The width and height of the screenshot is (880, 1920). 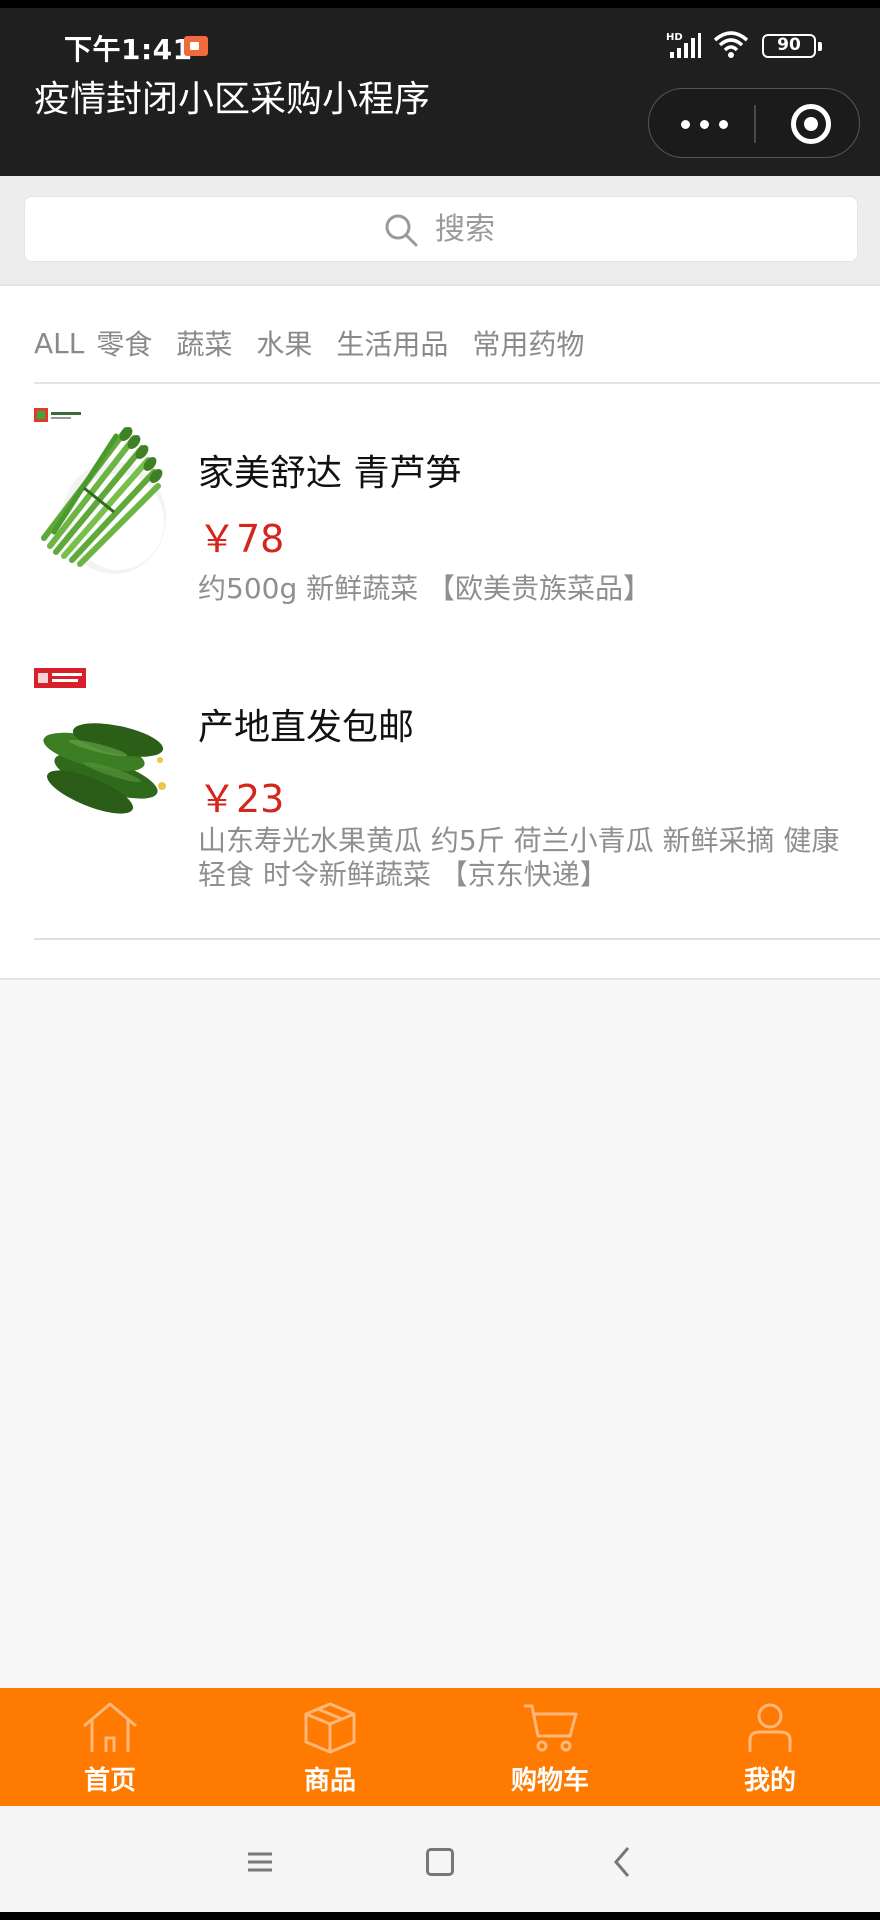 What do you see at coordinates (440, 1747) in the screenshot?
I see `bottom-tab-bar: 首页 商品 购物车 我的` at bounding box center [440, 1747].